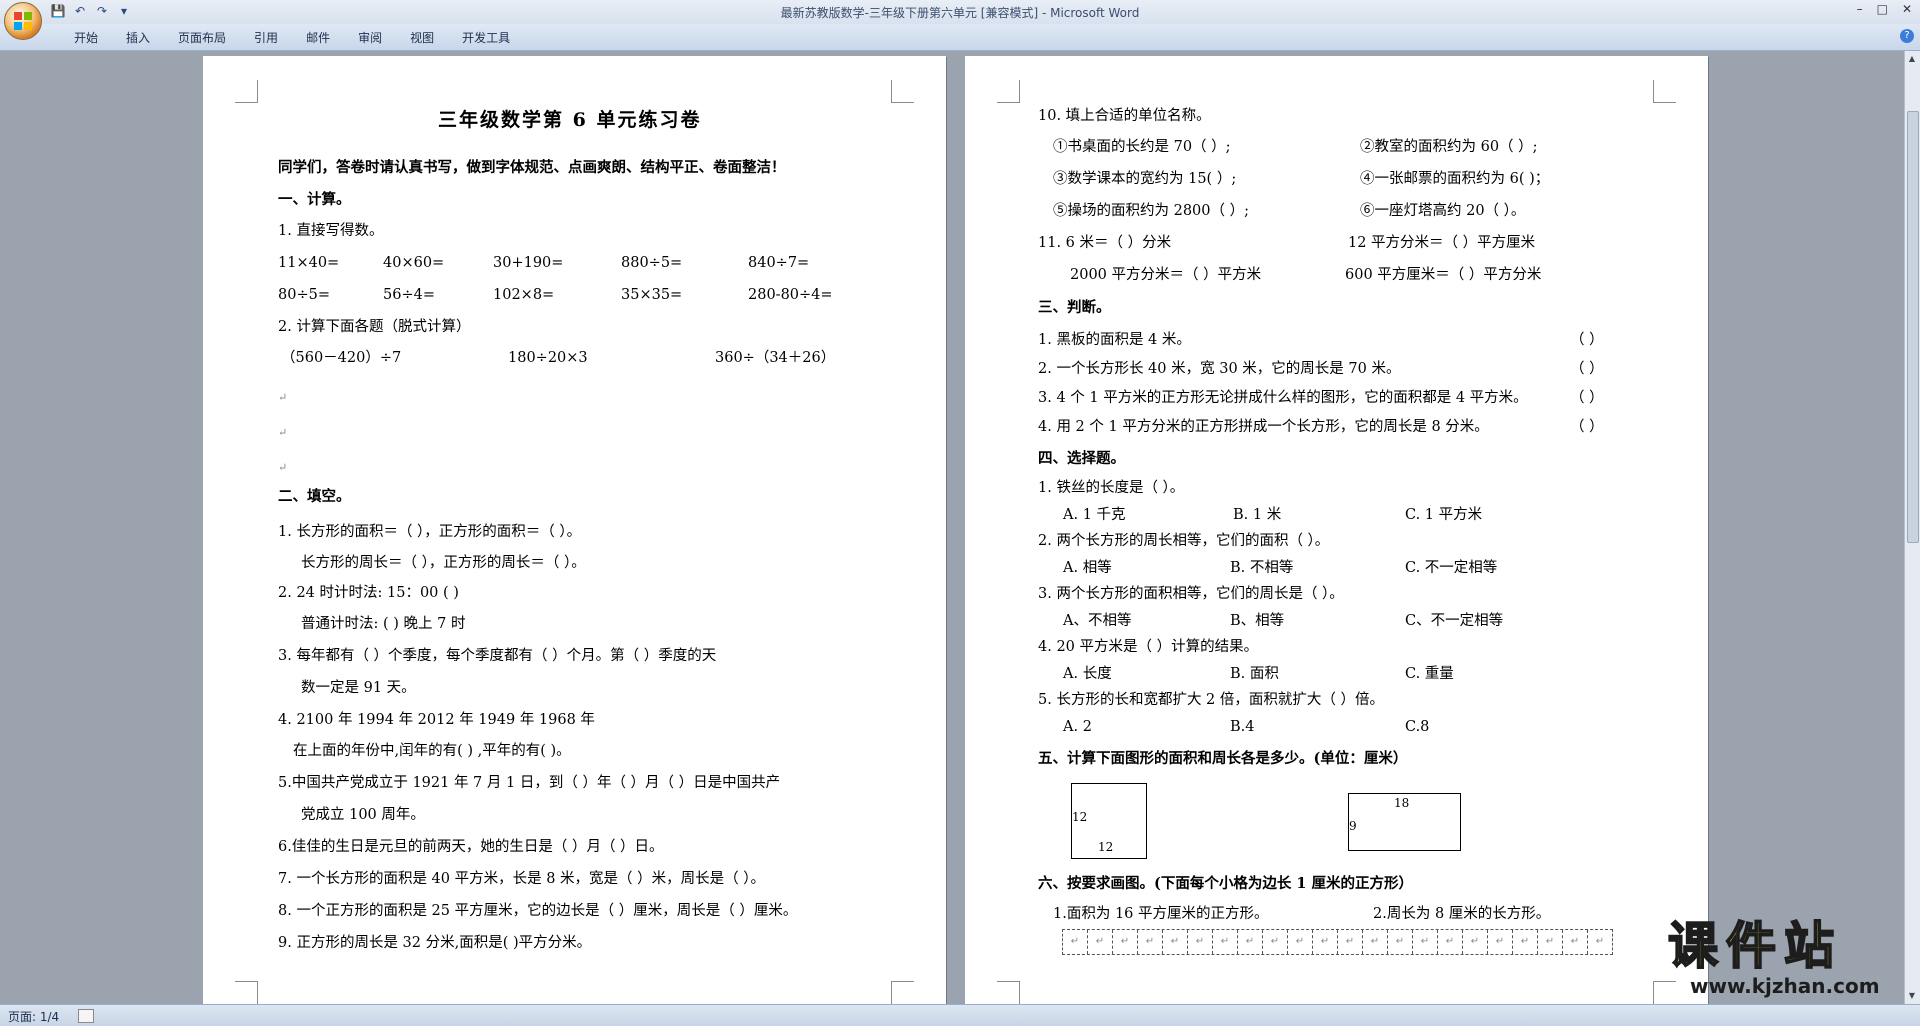 The image size is (1920, 1026). What do you see at coordinates (960, 1015) in the screenshot?
I see `status-bar: 页面: 1/4` at bounding box center [960, 1015].